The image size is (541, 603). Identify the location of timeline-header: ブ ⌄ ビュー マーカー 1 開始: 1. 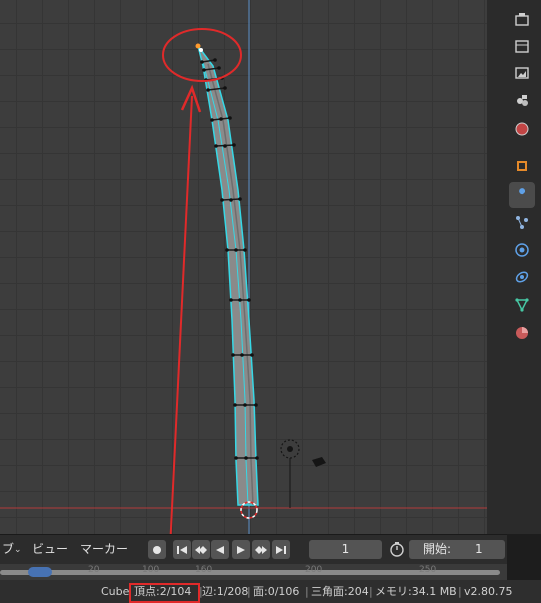
(253, 549).